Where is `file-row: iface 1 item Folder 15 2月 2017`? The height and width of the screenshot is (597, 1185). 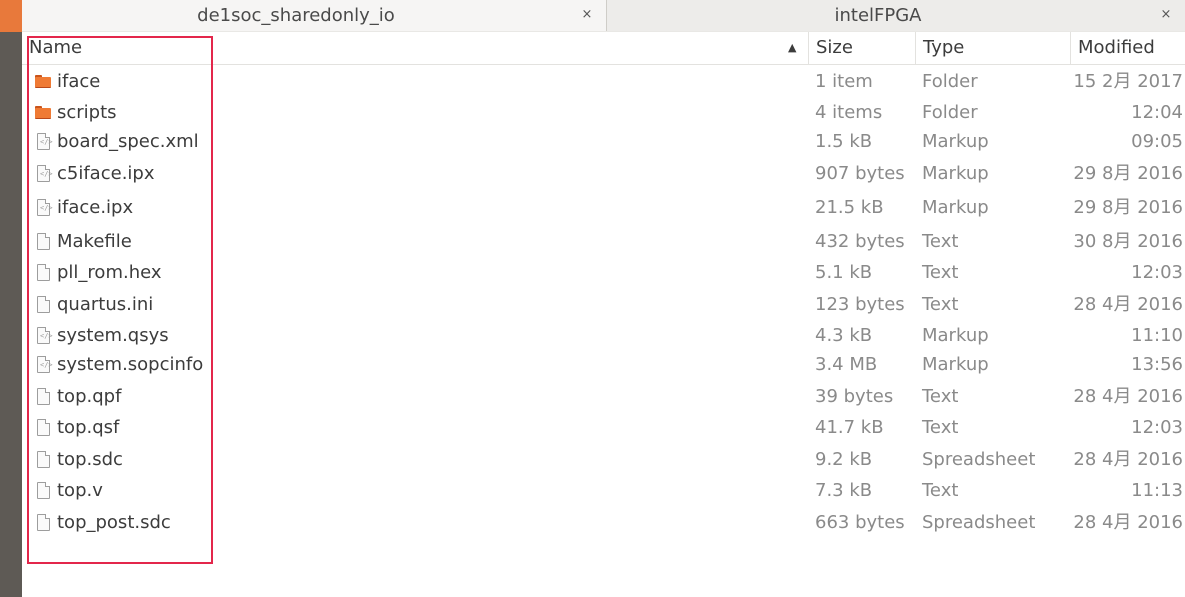 file-row: iface 1 item Folder 15 2月 2017 is located at coordinates (603, 82).